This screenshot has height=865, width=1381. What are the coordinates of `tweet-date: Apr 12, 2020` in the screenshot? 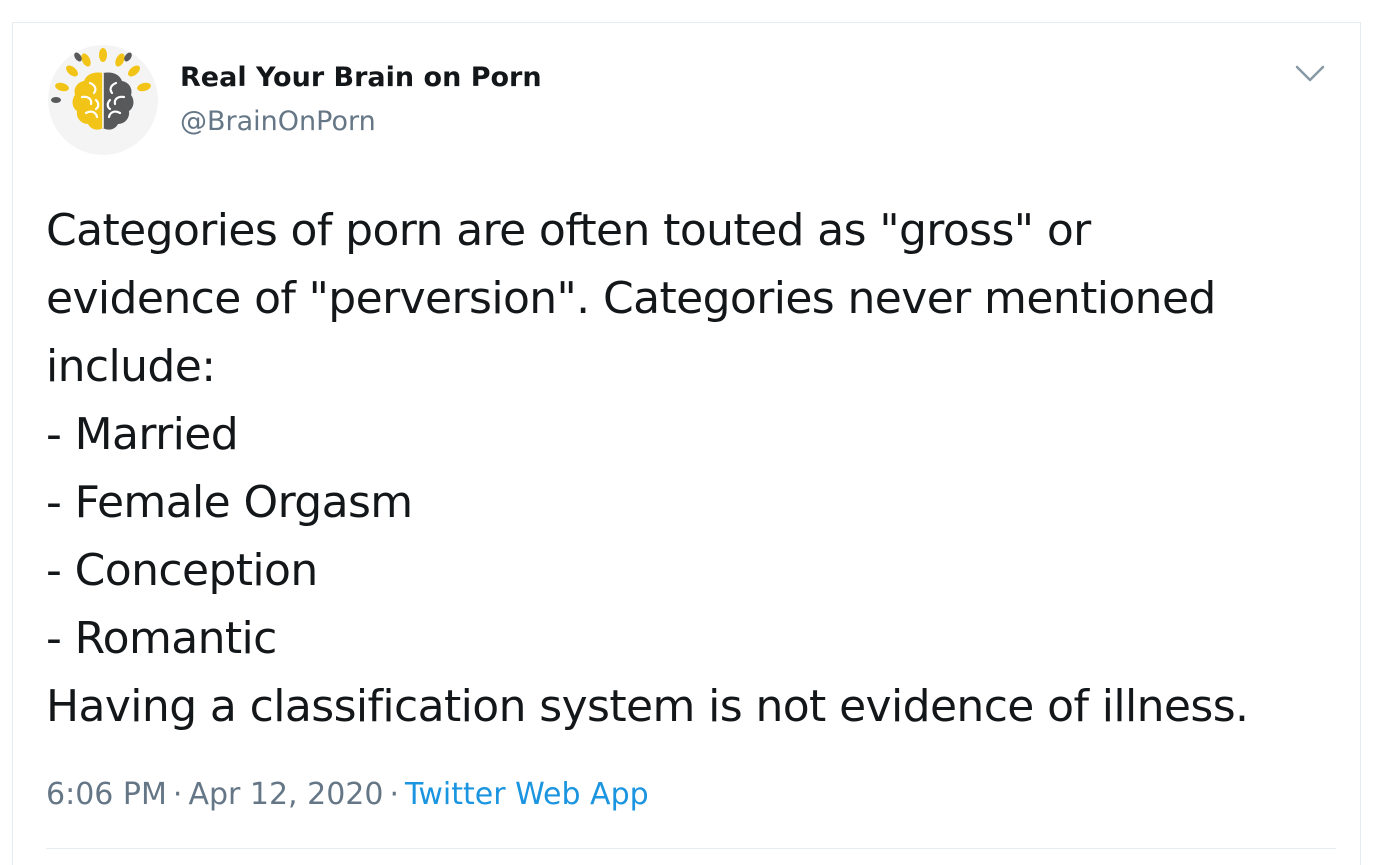 It's located at (286, 794).